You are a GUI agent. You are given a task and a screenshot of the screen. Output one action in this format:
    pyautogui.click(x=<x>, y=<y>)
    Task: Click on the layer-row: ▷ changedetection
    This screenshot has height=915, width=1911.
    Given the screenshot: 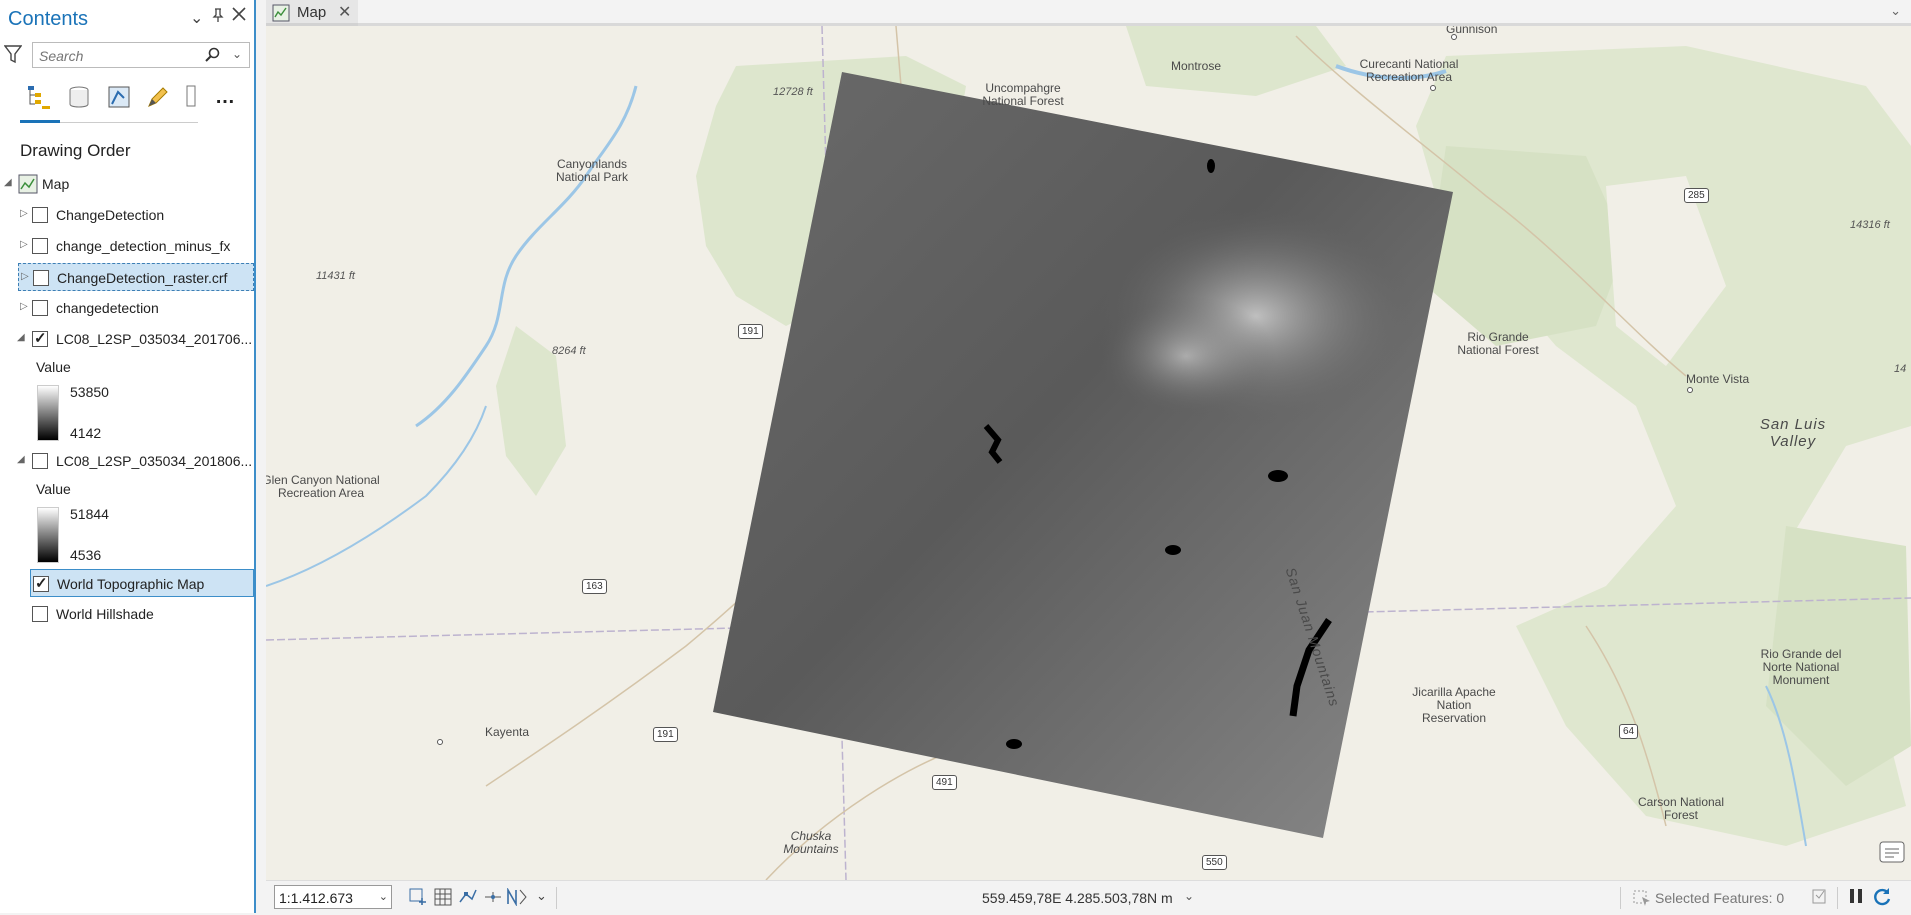 What is the action you would take?
    pyautogui.click(x=127, y=308)
    